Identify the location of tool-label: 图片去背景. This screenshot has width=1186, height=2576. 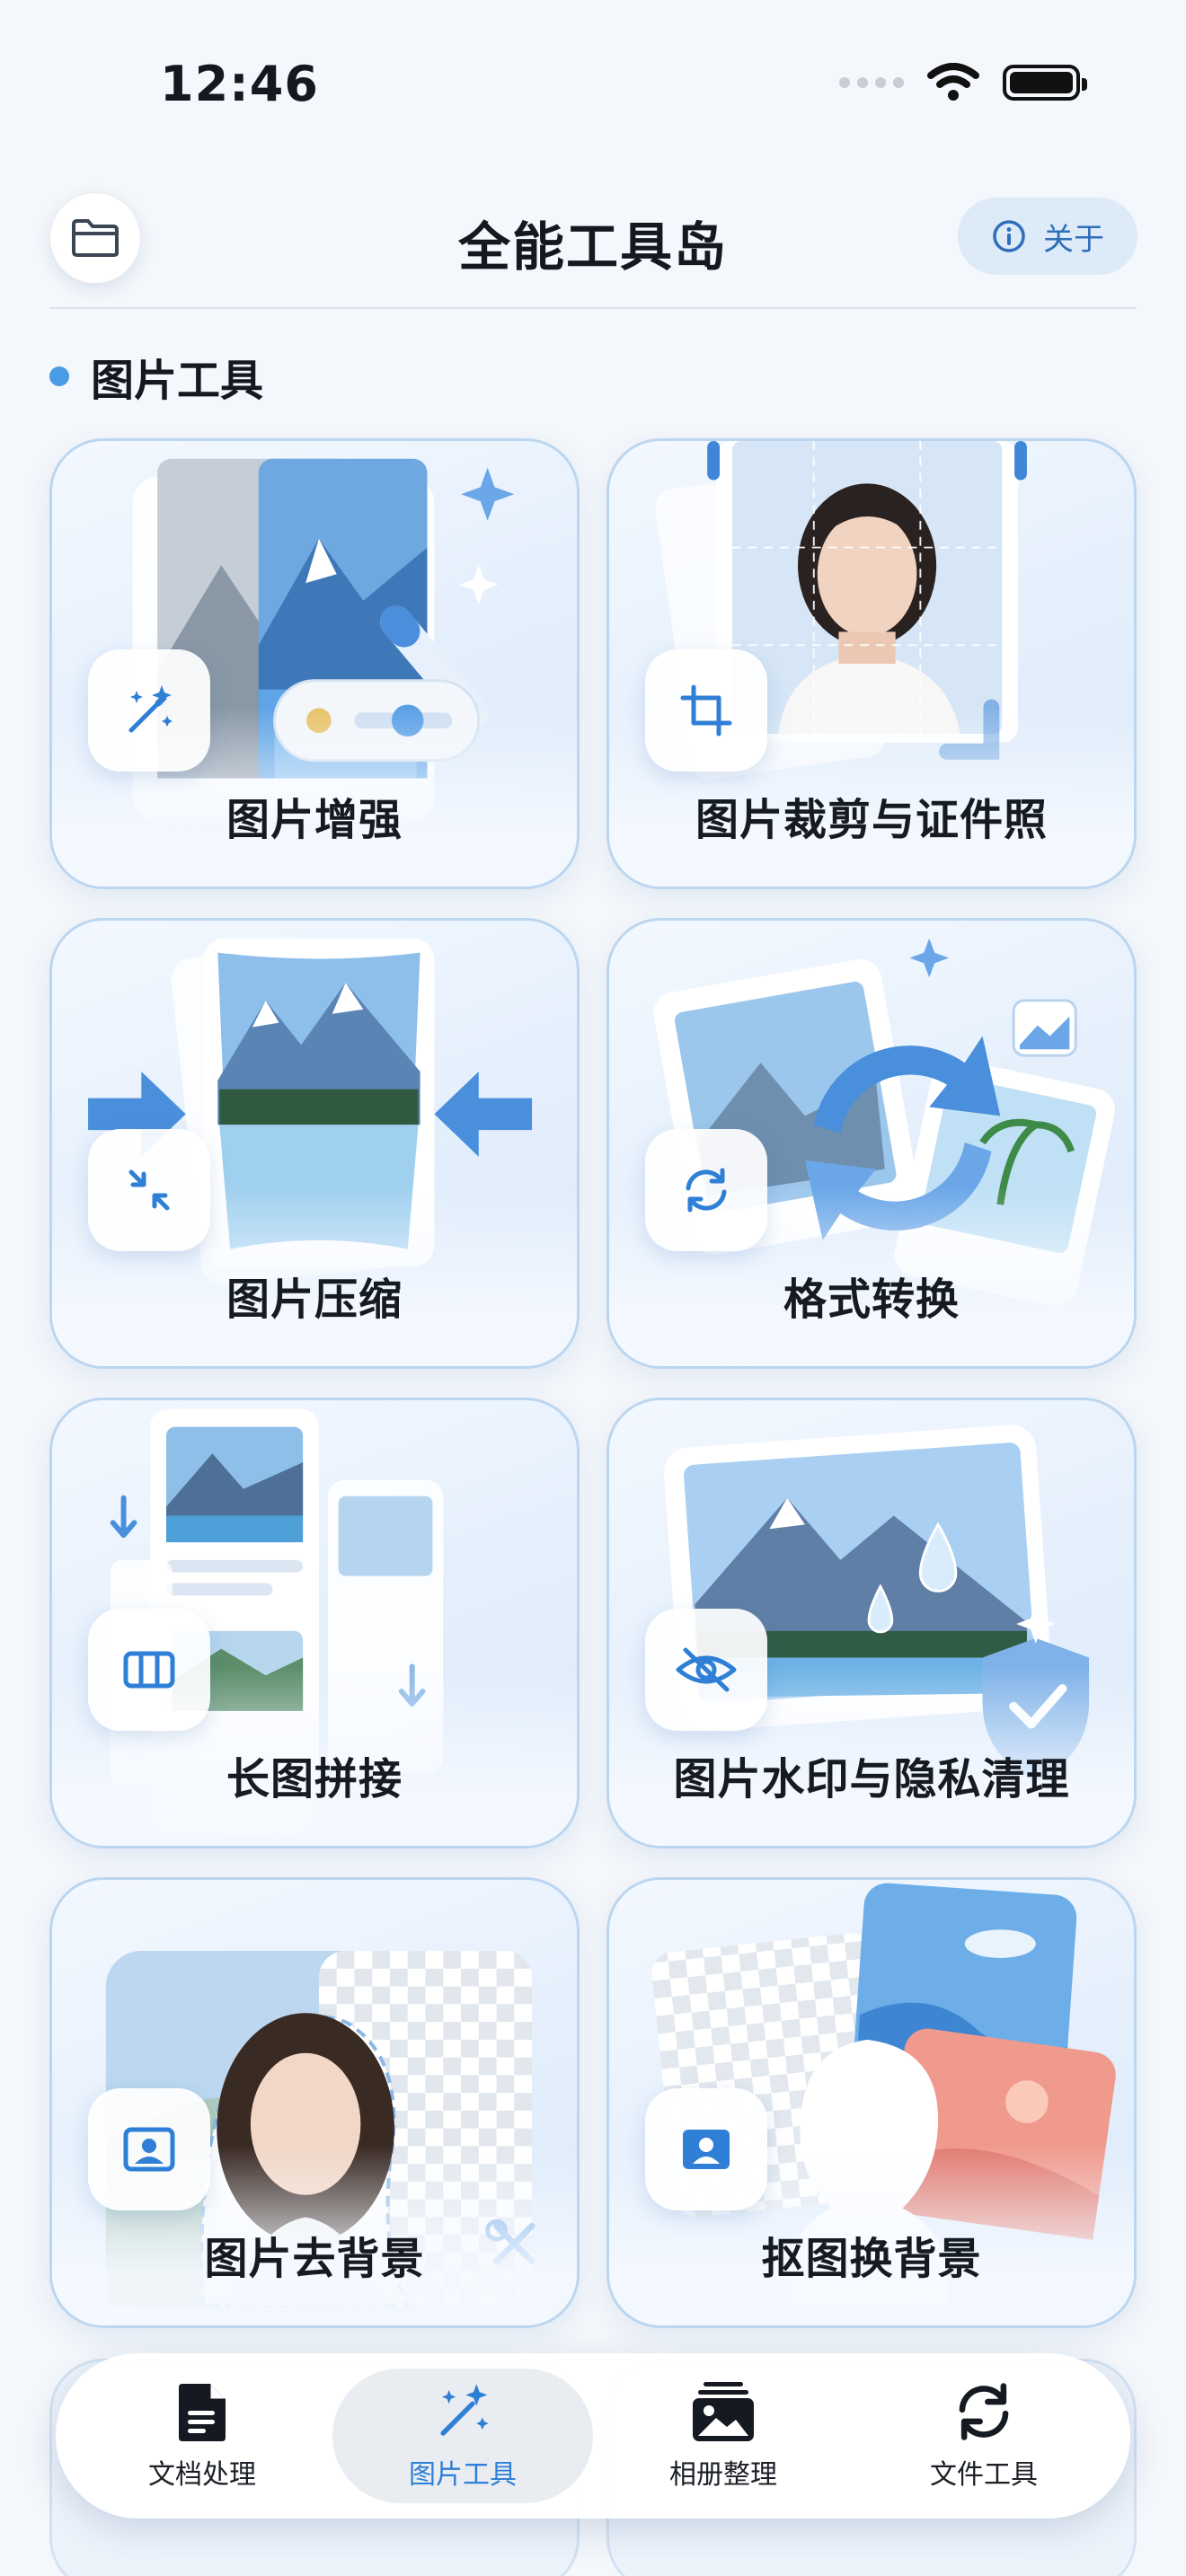
(314, 2259).